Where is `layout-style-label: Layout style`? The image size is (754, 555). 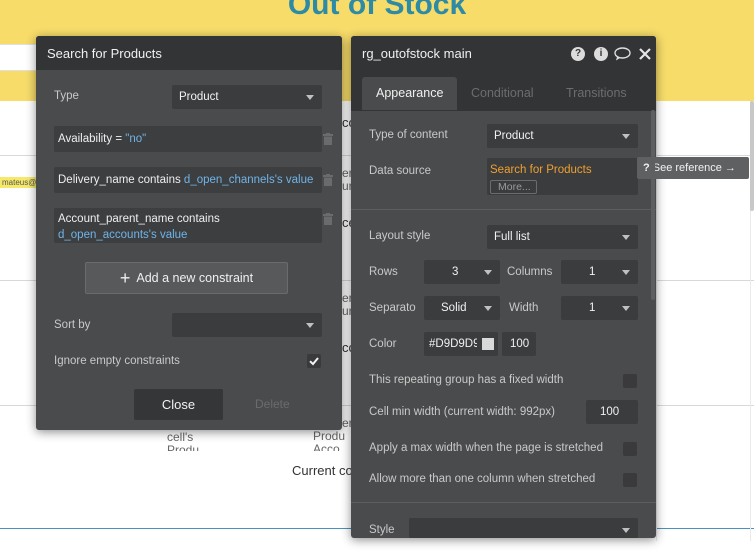
layout-style-label: Layout style is located at coordinates (400, 236).